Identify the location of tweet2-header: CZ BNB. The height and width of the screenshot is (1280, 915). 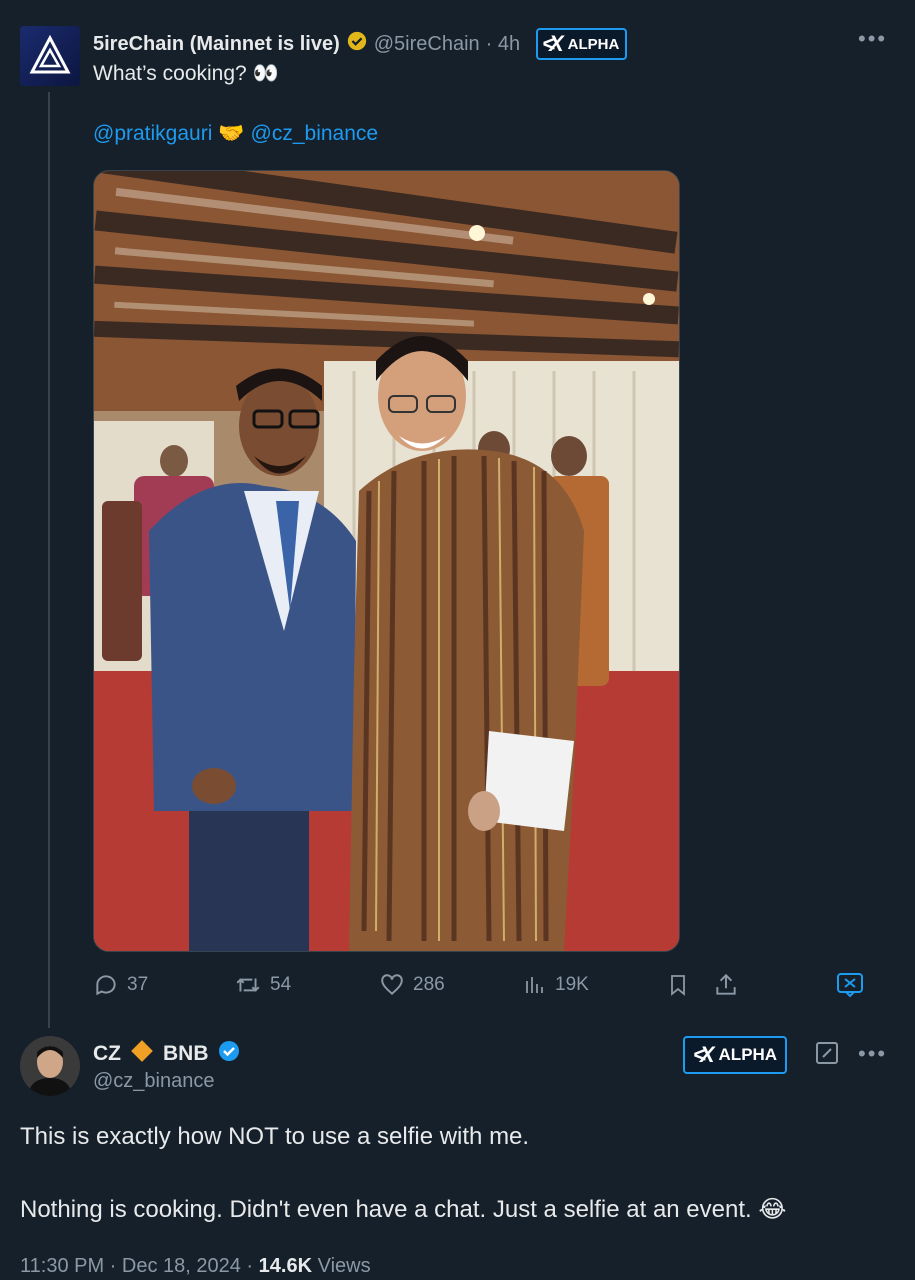
(167, 1054).